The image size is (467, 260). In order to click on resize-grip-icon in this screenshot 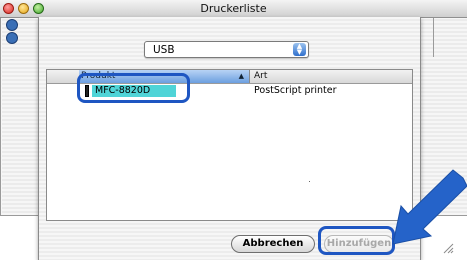, I will do `click(447, 247)`.